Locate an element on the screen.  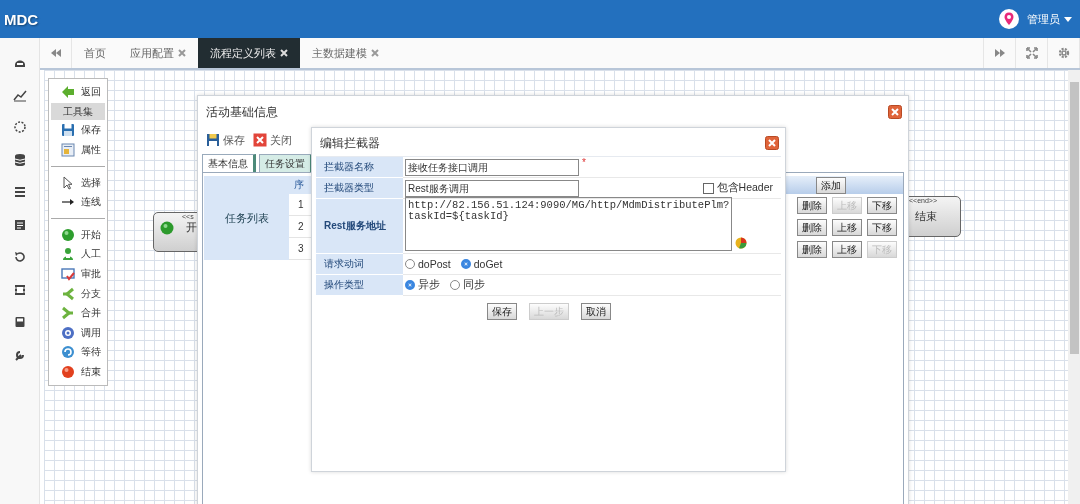
radio-label: doGet is located at coordinates (488, 264).